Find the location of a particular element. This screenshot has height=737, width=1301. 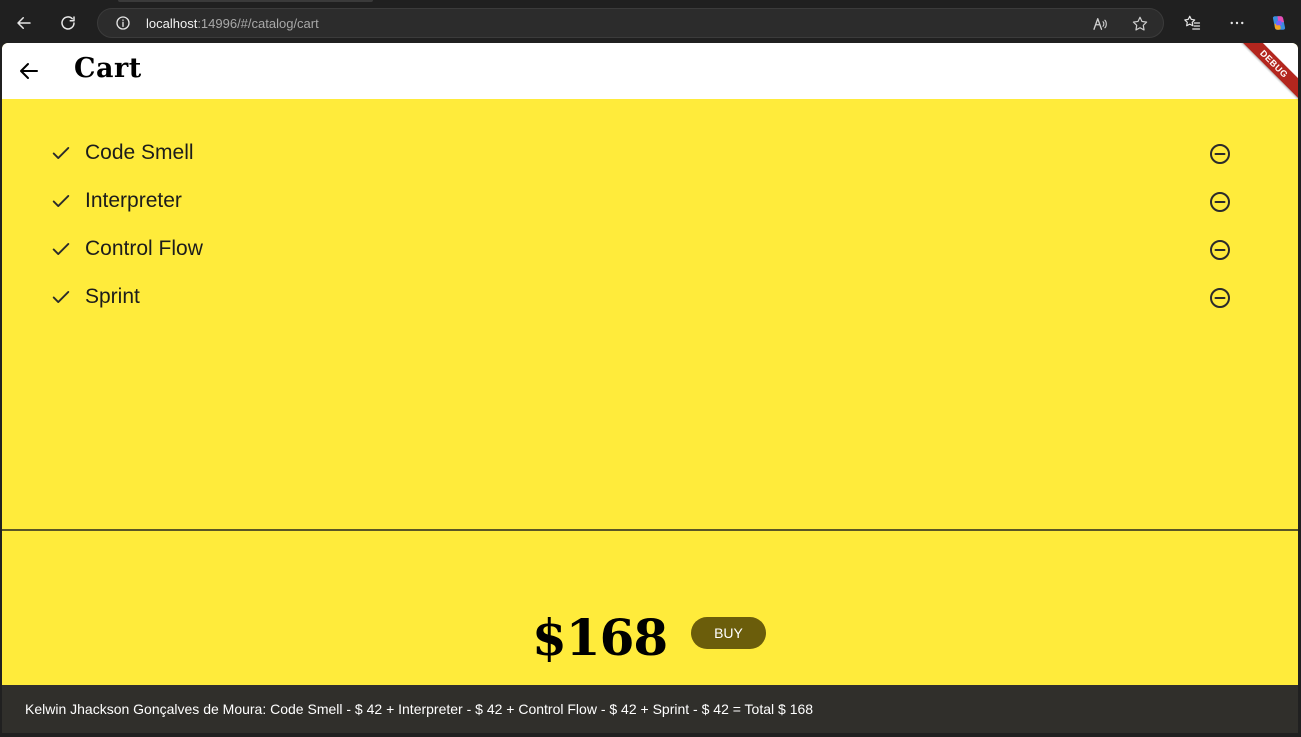

cart-item-name: Interpreter is located at coordinates (133, 200).